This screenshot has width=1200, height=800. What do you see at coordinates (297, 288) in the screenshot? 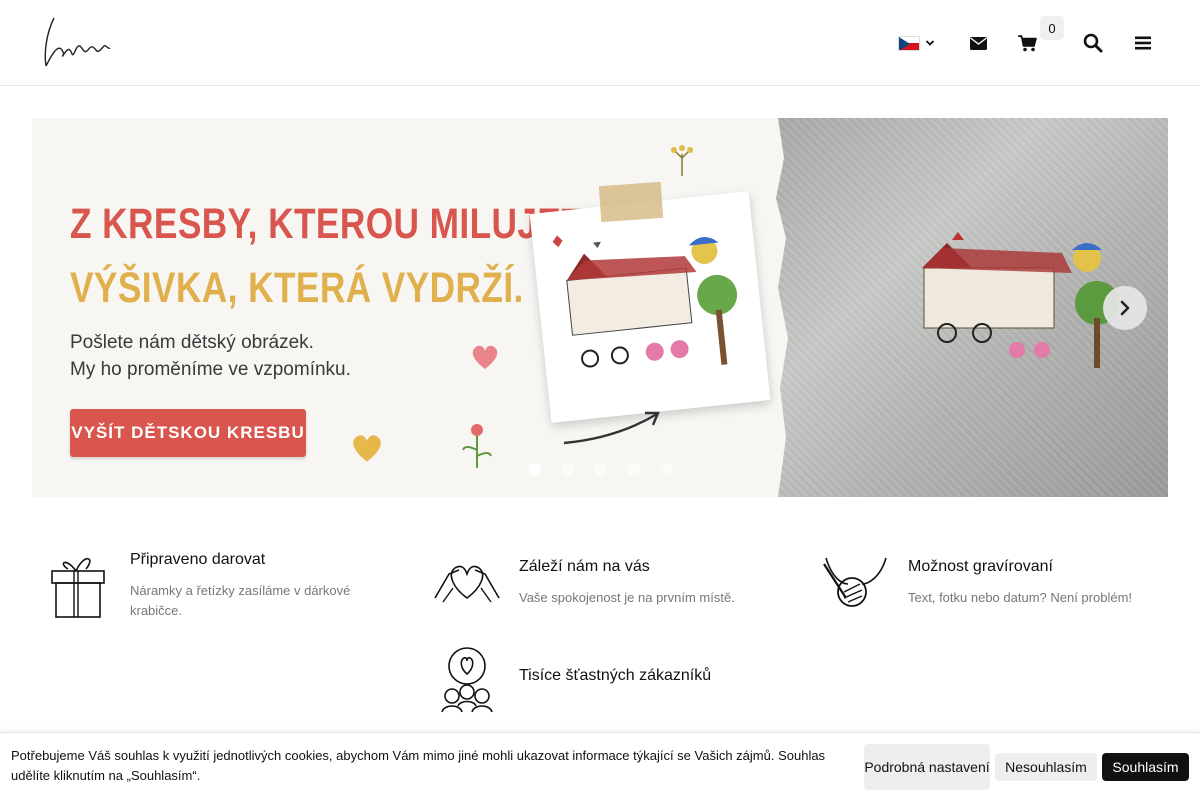
I see `banner-headline-2: VÝŠIVKA, KTERÁ VYDRŽÍ.` at bounding box center [297, 288].